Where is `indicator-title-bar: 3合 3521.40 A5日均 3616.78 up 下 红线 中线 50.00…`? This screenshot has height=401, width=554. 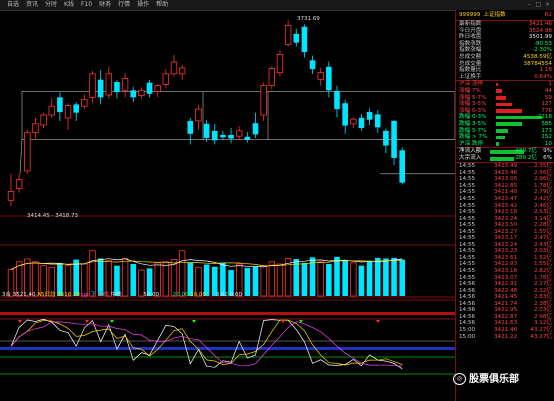 indicator-title-bar: 3合 3521.40 A5日均 3616.78 up 下 红线 中线 50.00… is located at coordinates (122, 295).